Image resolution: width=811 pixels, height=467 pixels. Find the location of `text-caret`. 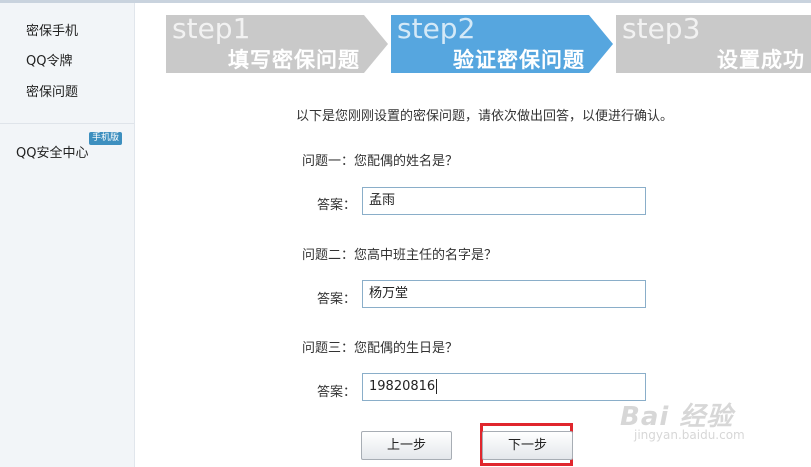

text-caret is located at coordinates (437, 386).